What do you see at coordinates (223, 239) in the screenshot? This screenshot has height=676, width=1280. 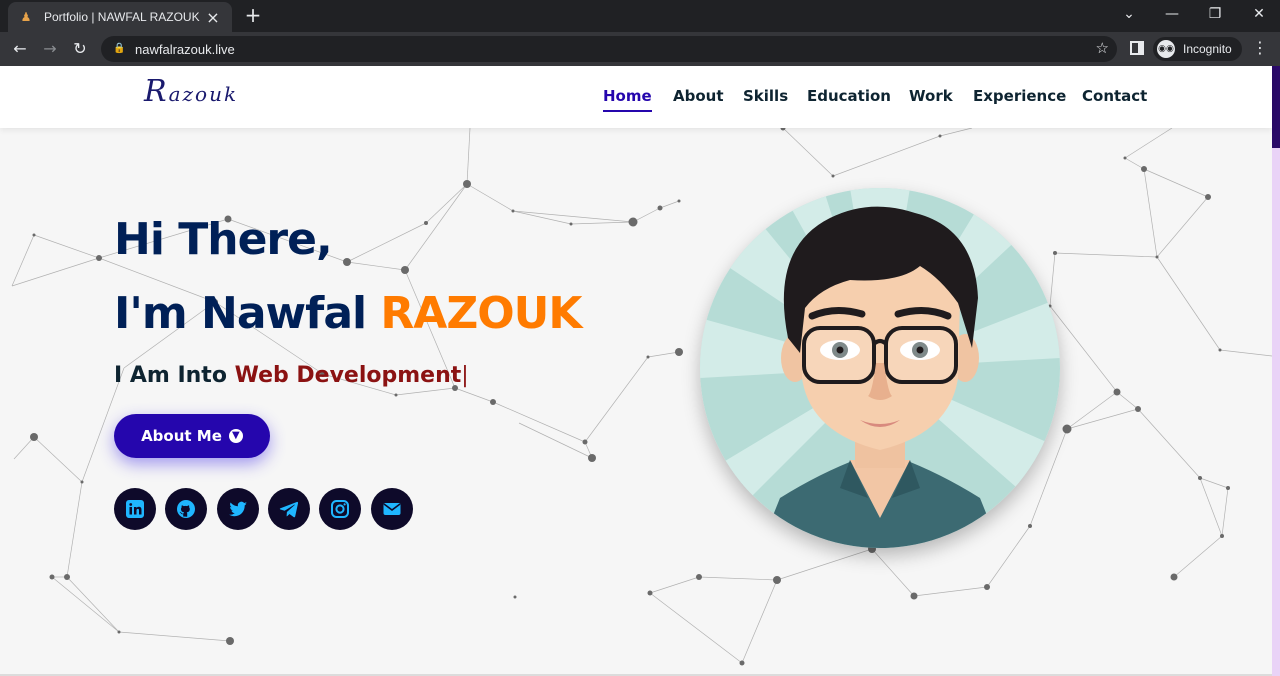 I see `hero-greeting: Hi There,` at bounding box center [223, 239].